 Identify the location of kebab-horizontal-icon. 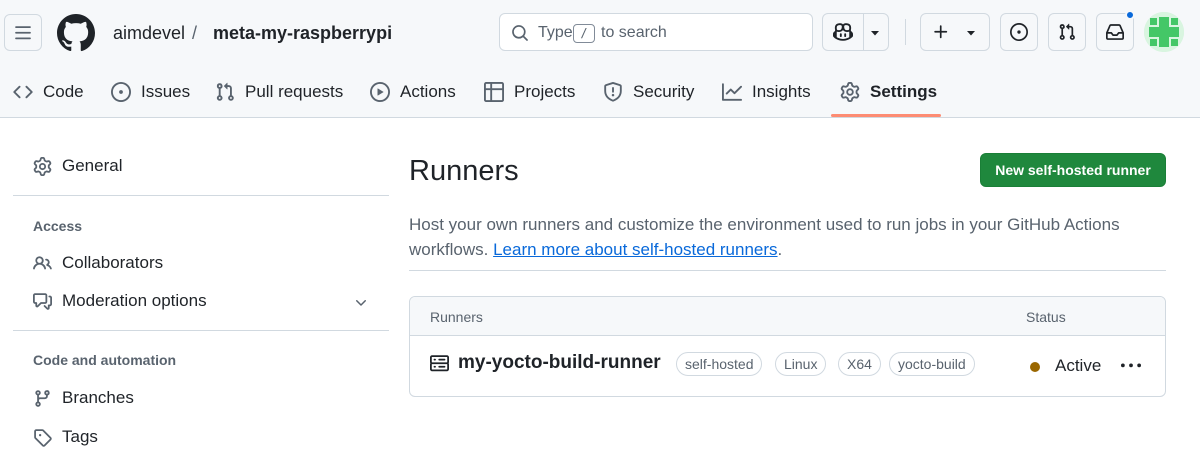
(1131, 365).